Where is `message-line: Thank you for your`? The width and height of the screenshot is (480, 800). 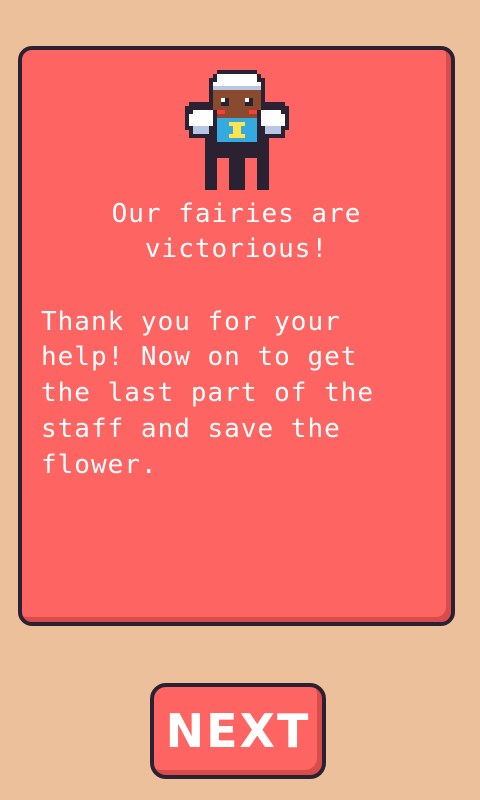
message-line: Thank you for your is located at coordinates (191, 322).